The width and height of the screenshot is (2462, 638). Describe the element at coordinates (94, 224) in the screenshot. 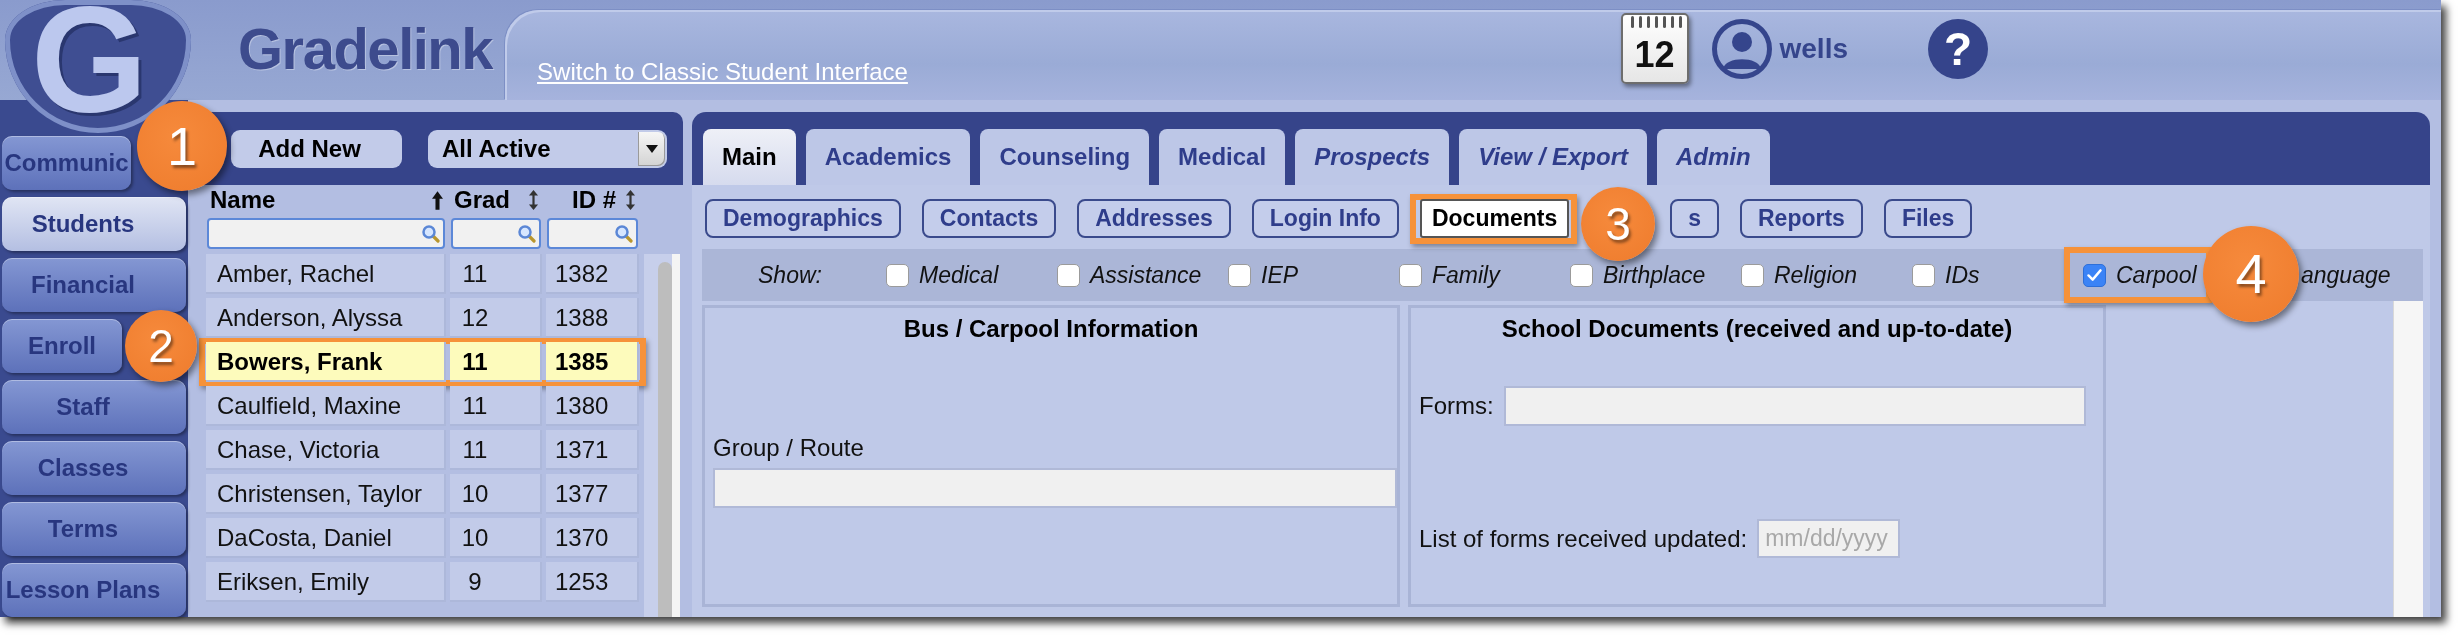

I see `nav-button: Students` at that location.